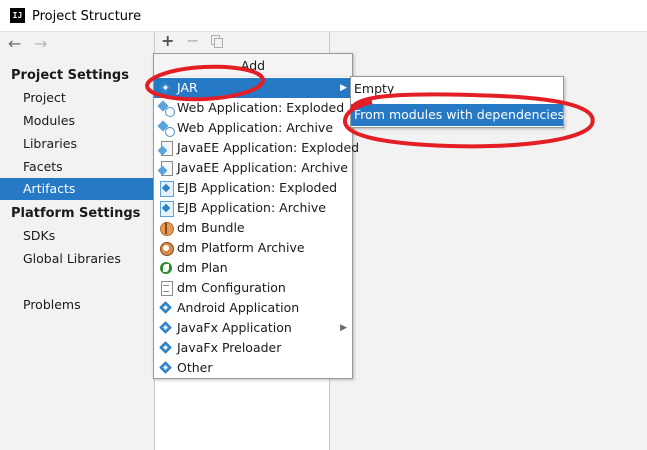  Describe the element at coordinates (166, 228) in the screenshot. I see `bundle-icon` at that location.